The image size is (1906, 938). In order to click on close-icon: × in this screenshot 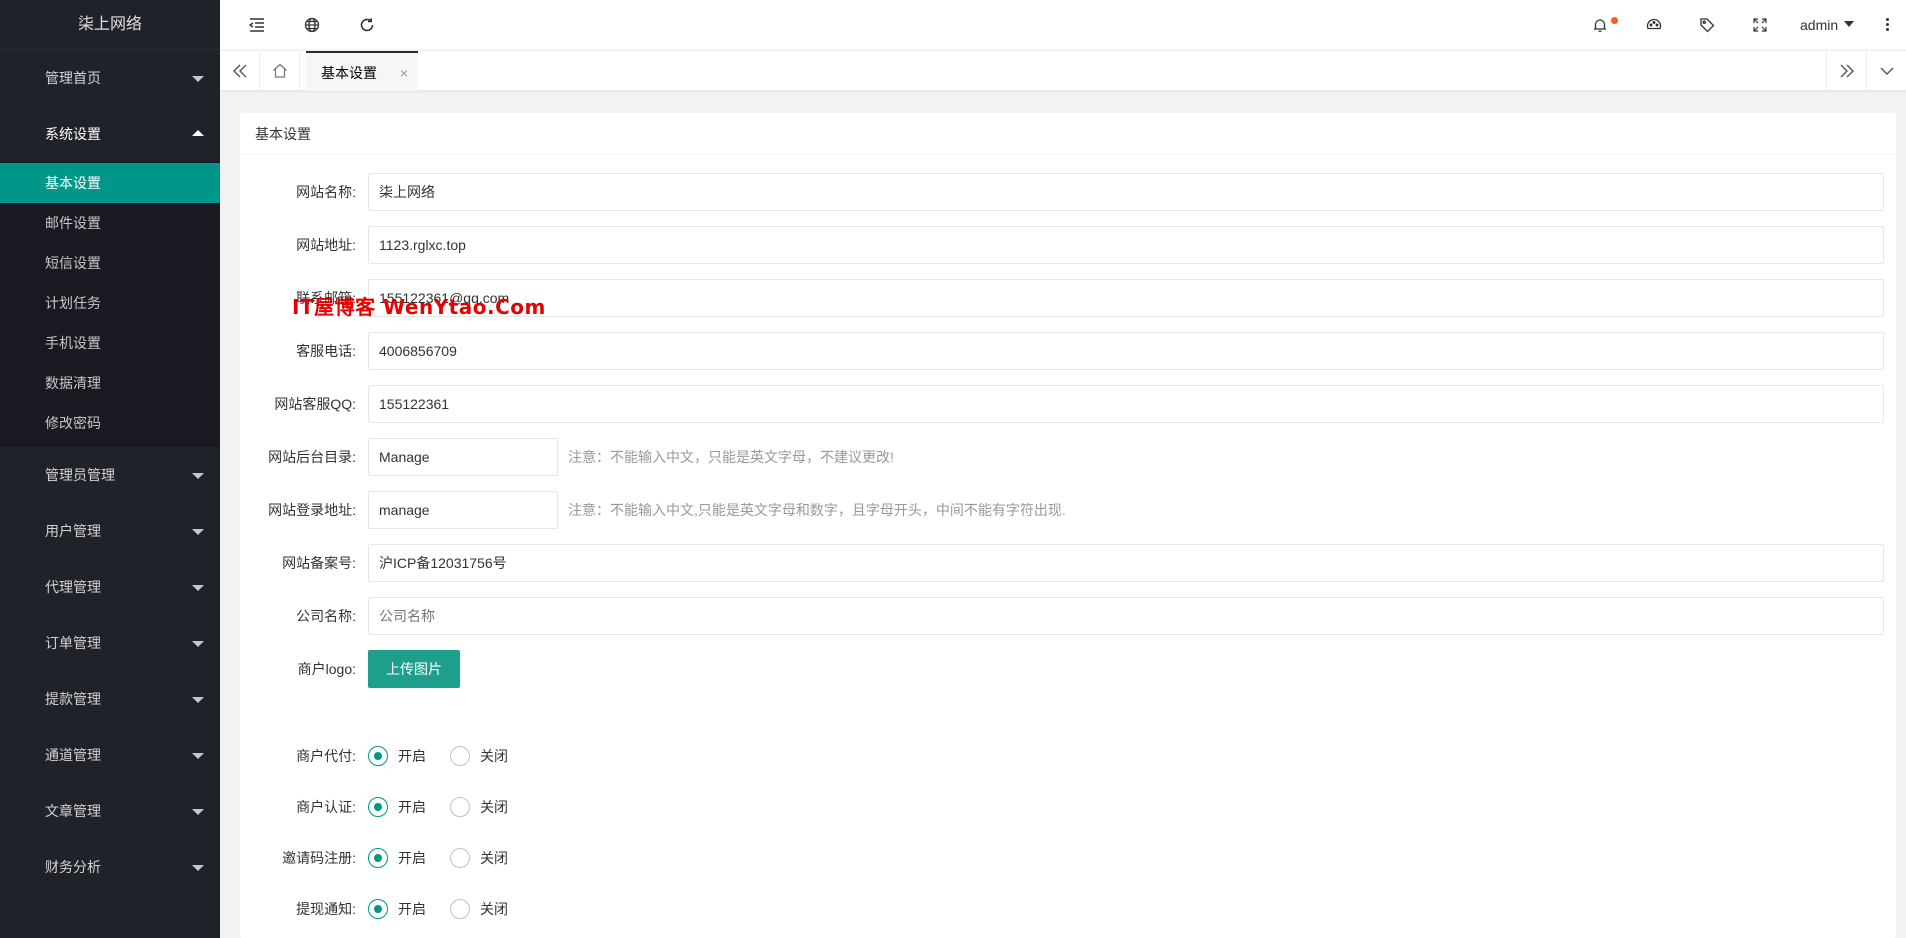, I will do `click(404, 73)`.